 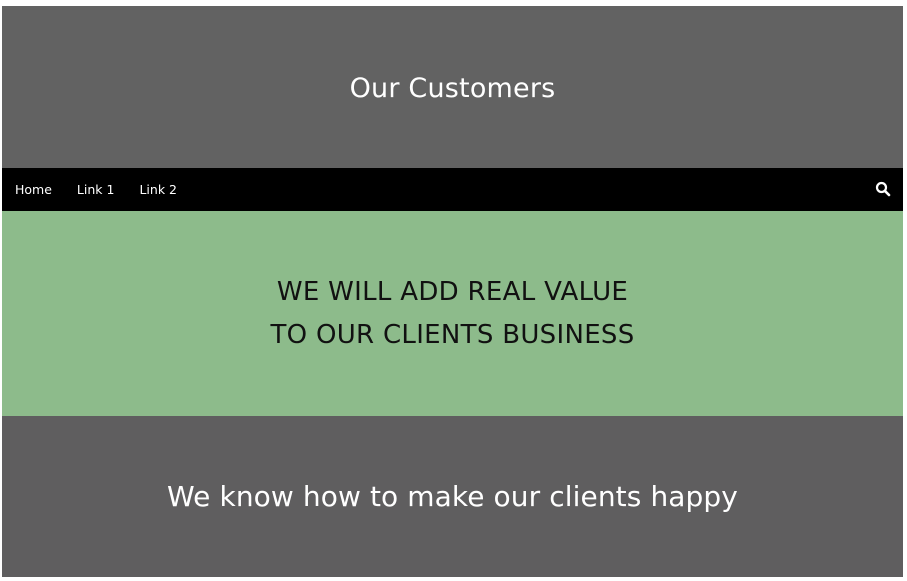 What do you see at coordinates (452, 334) in the screenshot?
I see `hero-line-2: TO OUR CLIENTS BUSINESS` at bounding box center [452, 334].